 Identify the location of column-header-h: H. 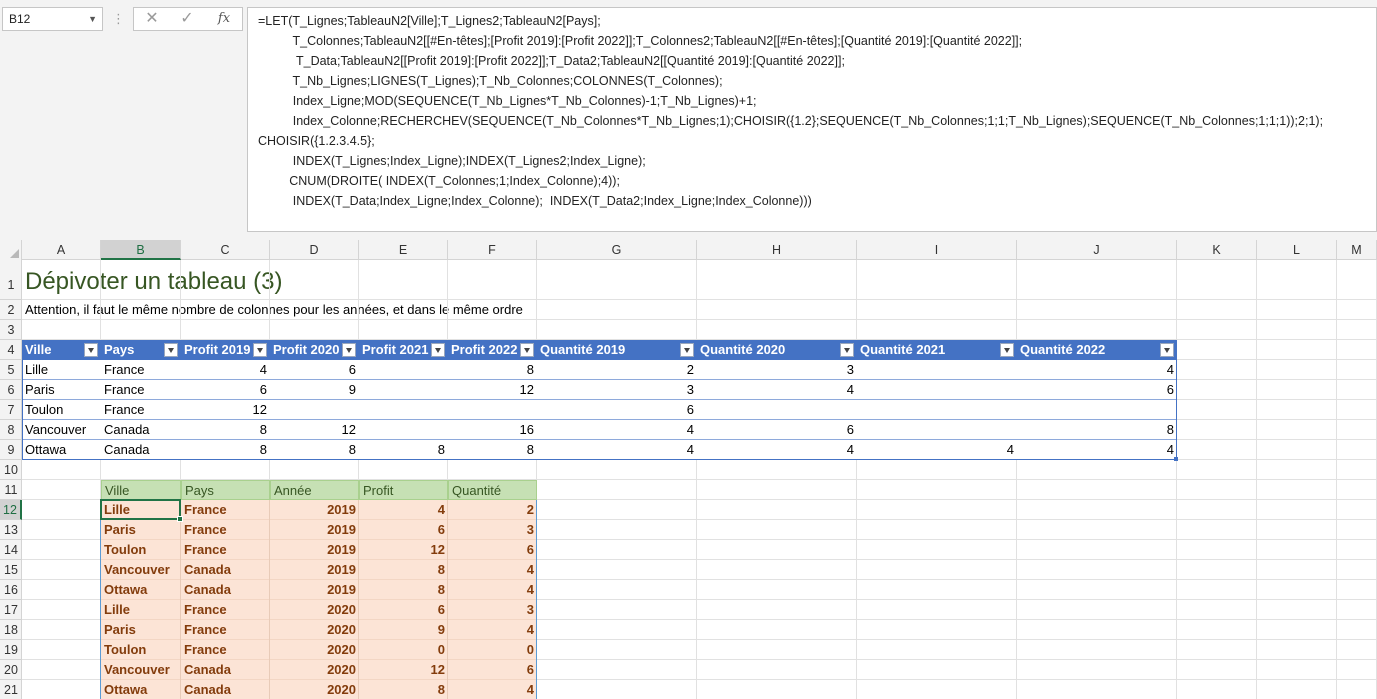
(777, 250).